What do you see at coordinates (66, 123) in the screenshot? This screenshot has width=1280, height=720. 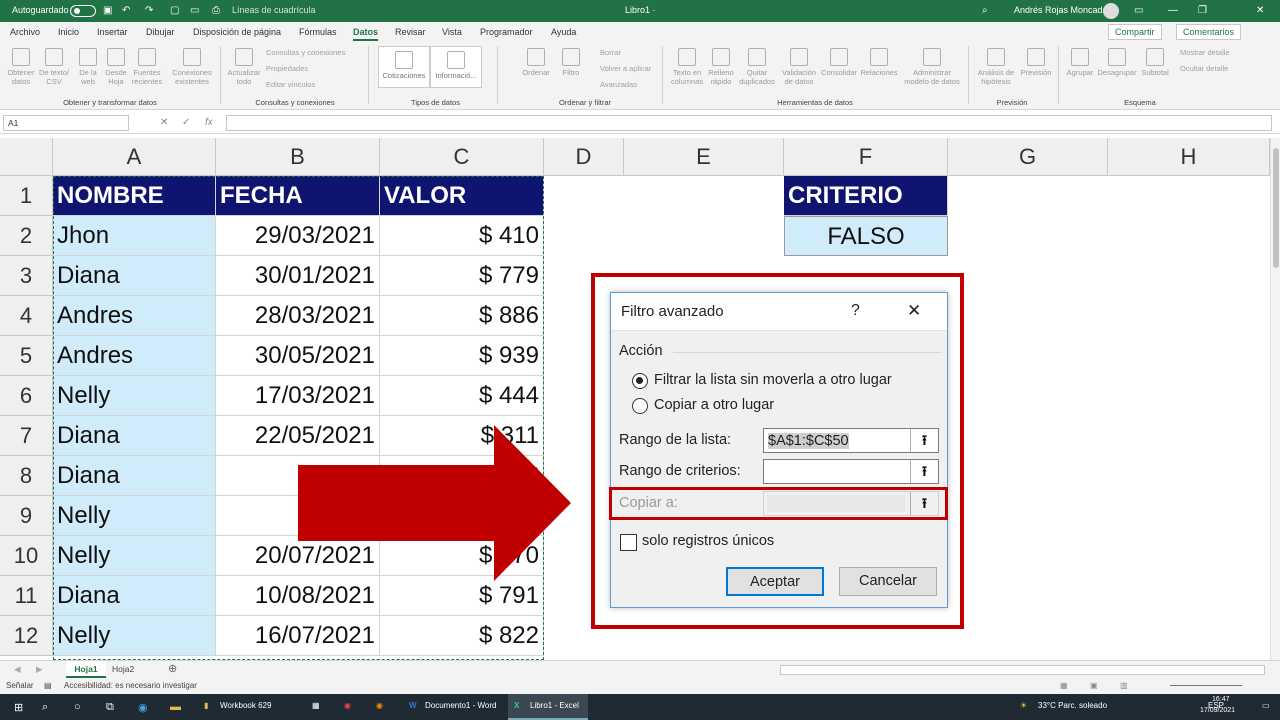 I see `name-box: A1` at bounding box center [66, 123].